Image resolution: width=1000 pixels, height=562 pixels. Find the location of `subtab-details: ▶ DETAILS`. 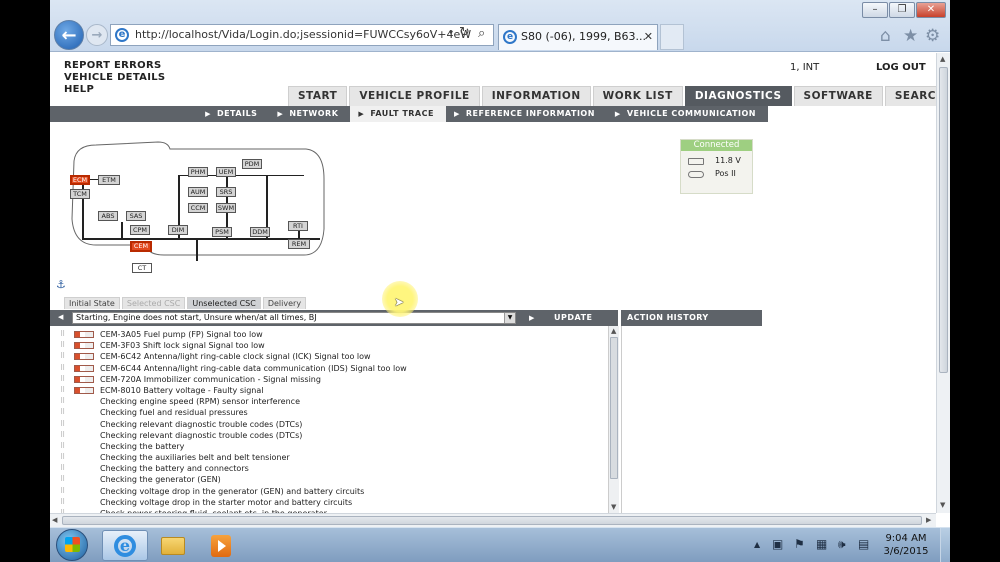

subtab-details: ▶ DETAILS is located at coordinates (233, 114).